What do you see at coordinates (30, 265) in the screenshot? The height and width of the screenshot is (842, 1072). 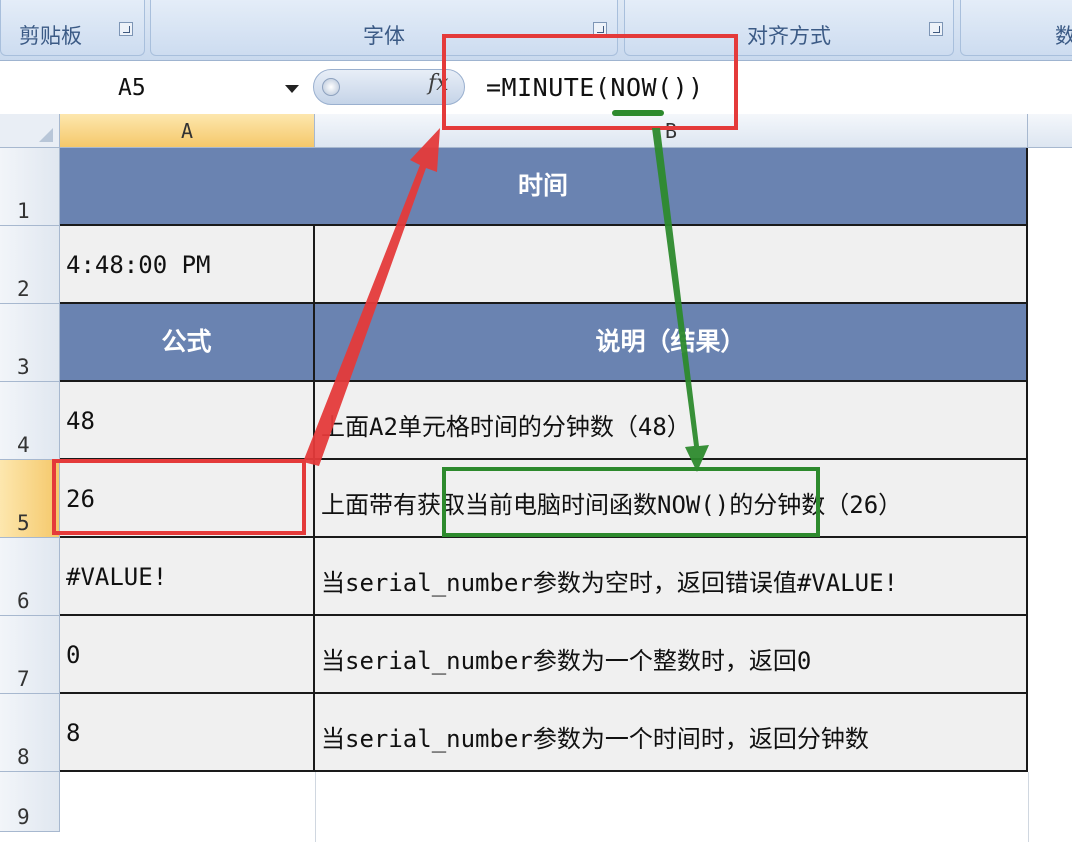 I see `row-header-2: 2` at bounding box center [30, 265].